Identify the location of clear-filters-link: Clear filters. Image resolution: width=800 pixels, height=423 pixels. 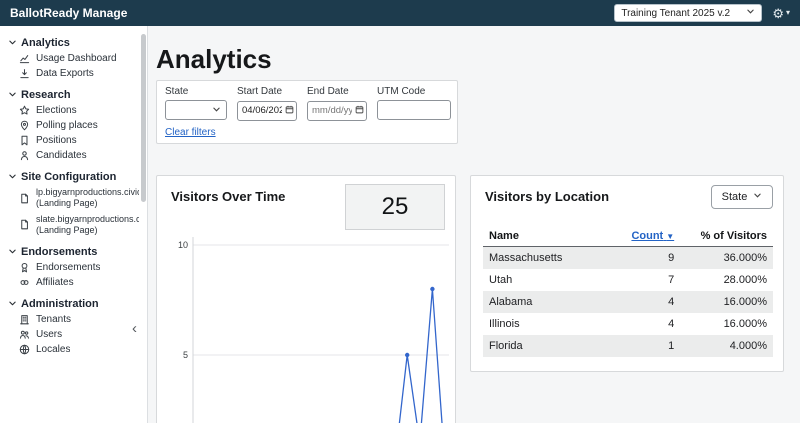
(190, 132).